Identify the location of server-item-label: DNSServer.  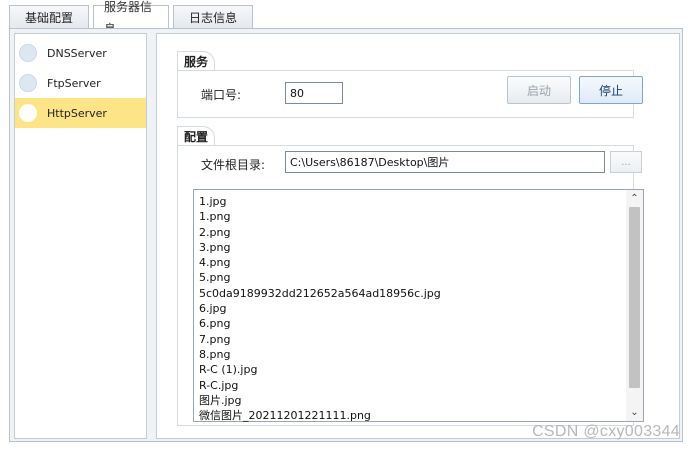
(77, 53).